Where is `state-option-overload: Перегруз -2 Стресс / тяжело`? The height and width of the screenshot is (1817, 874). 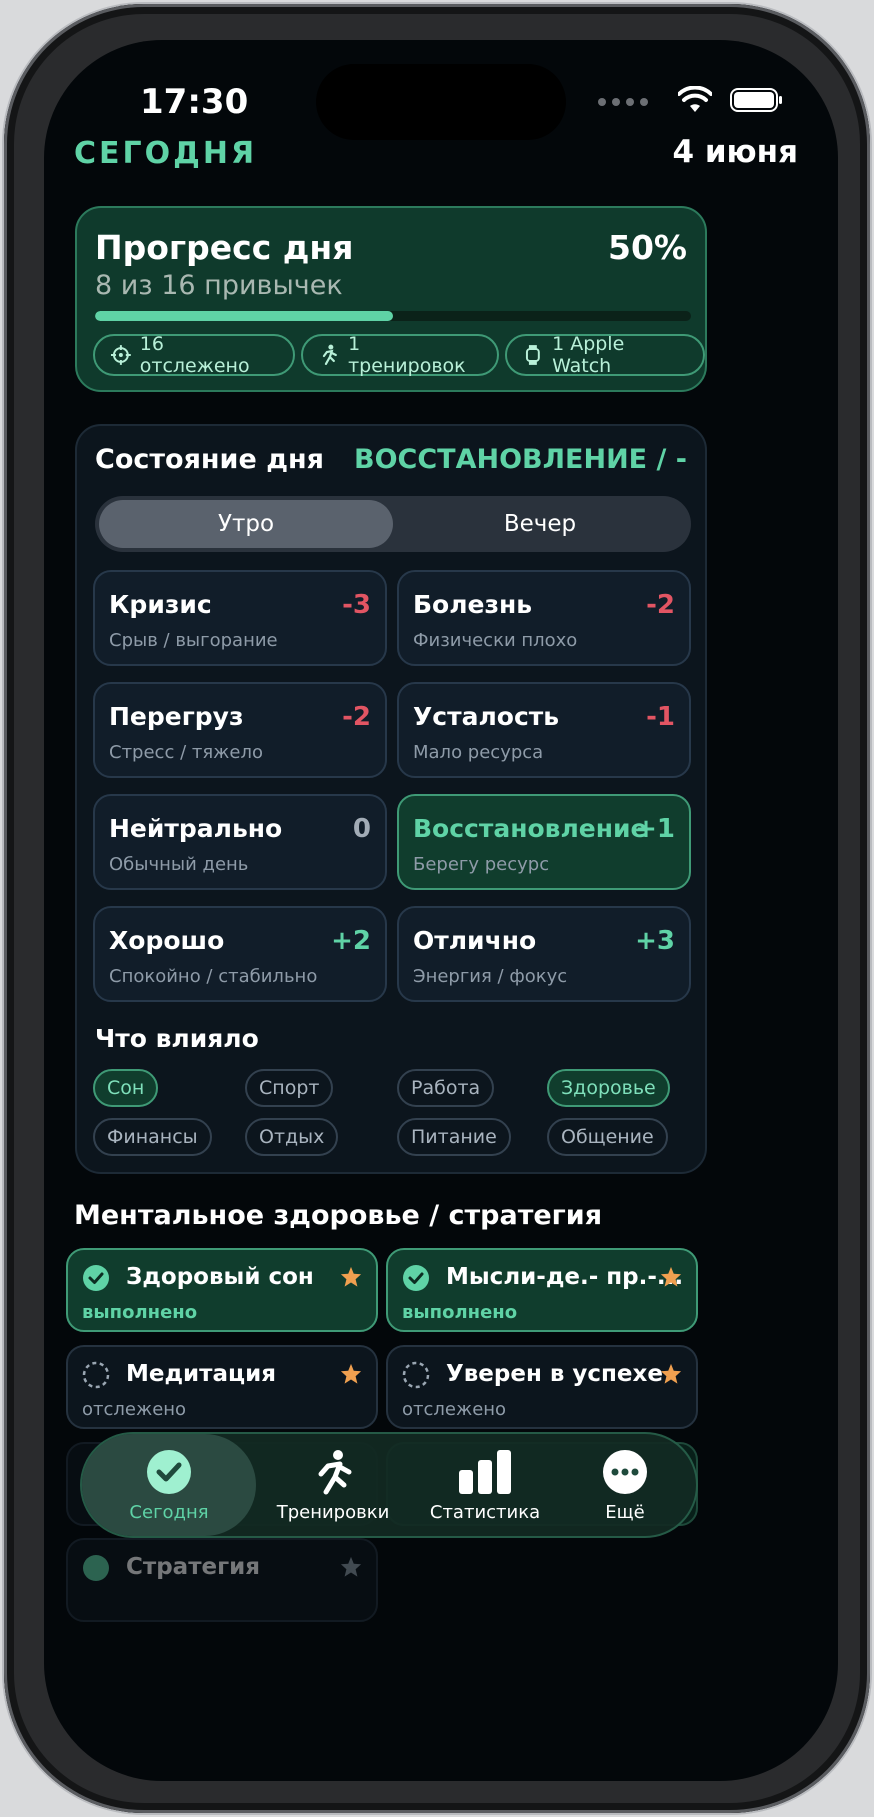
state-option-overload: Перегруз -2 Стресс / тяжело is located at coordinates (240, 730).